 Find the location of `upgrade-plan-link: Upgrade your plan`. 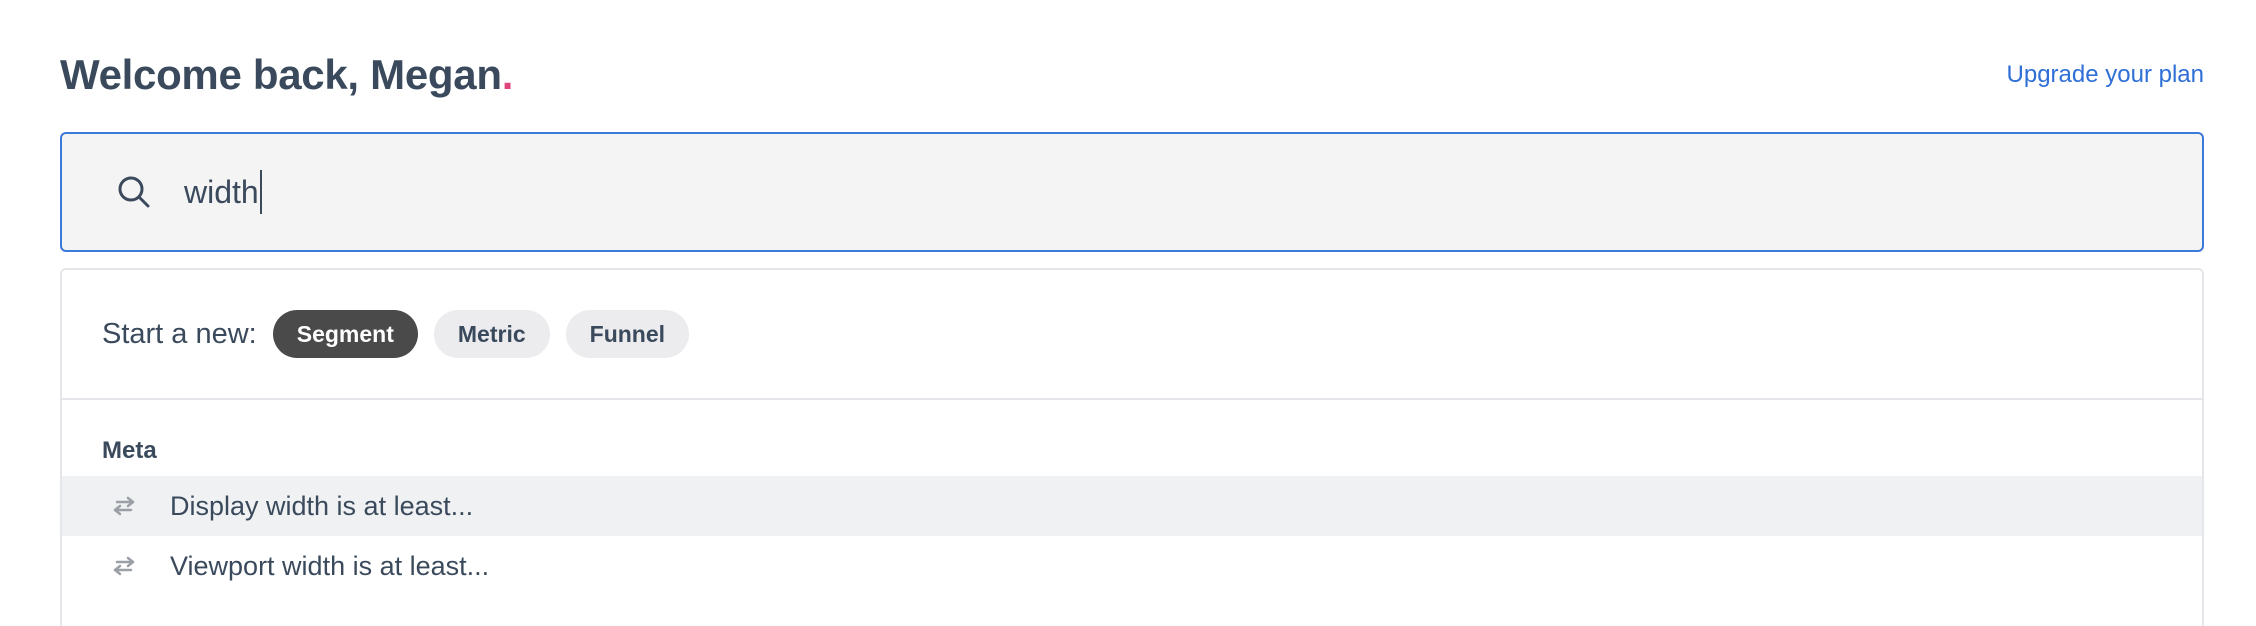

upgrade-plan-link: Upgrade your plan is located at coordinates (2105, 75).